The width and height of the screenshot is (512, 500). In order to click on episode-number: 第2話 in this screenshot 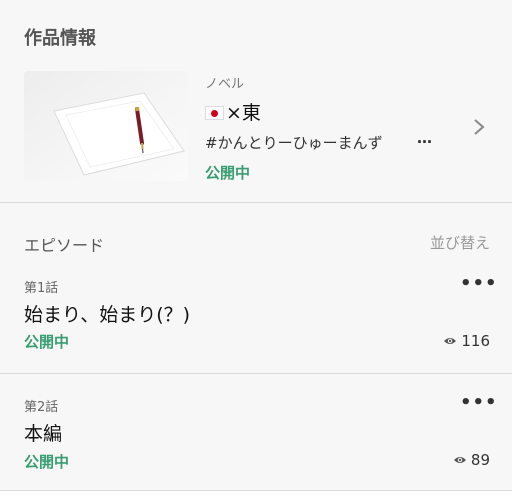, I will do `click(41, 407)`.